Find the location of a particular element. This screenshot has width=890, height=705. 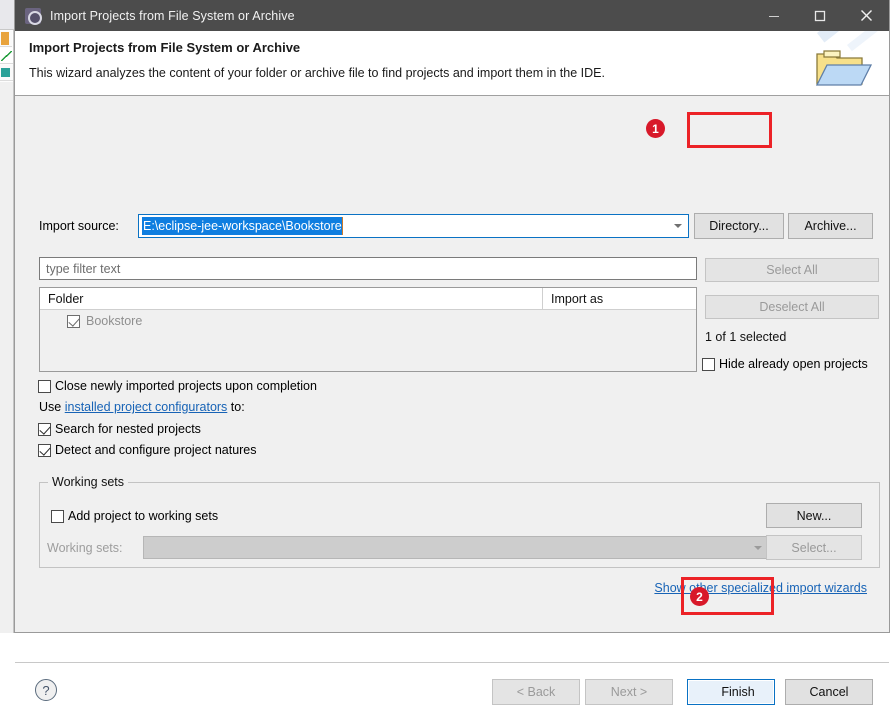

filter-placeholder: type filter text is located at coordinates (83, 268).